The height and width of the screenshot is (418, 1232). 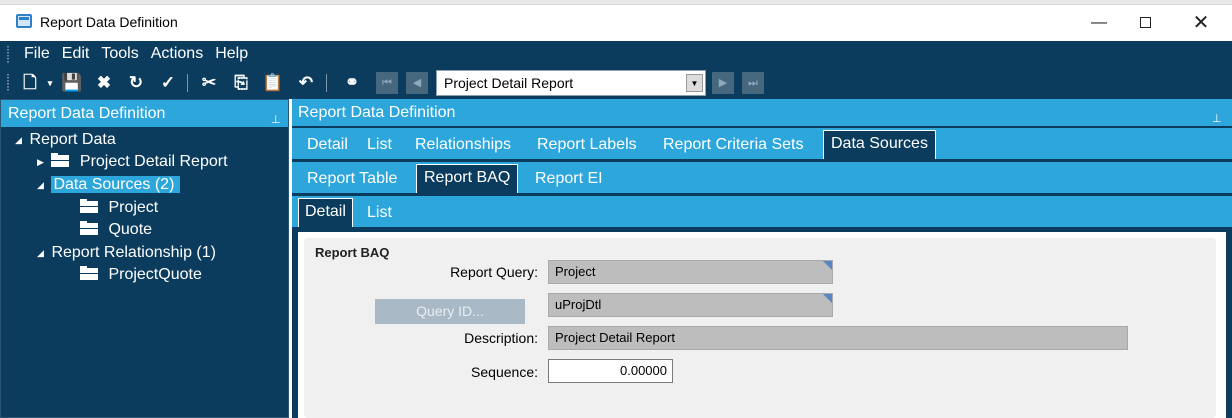 I want to click on last-record-icon: ⏭, so click(x=753, y=83).